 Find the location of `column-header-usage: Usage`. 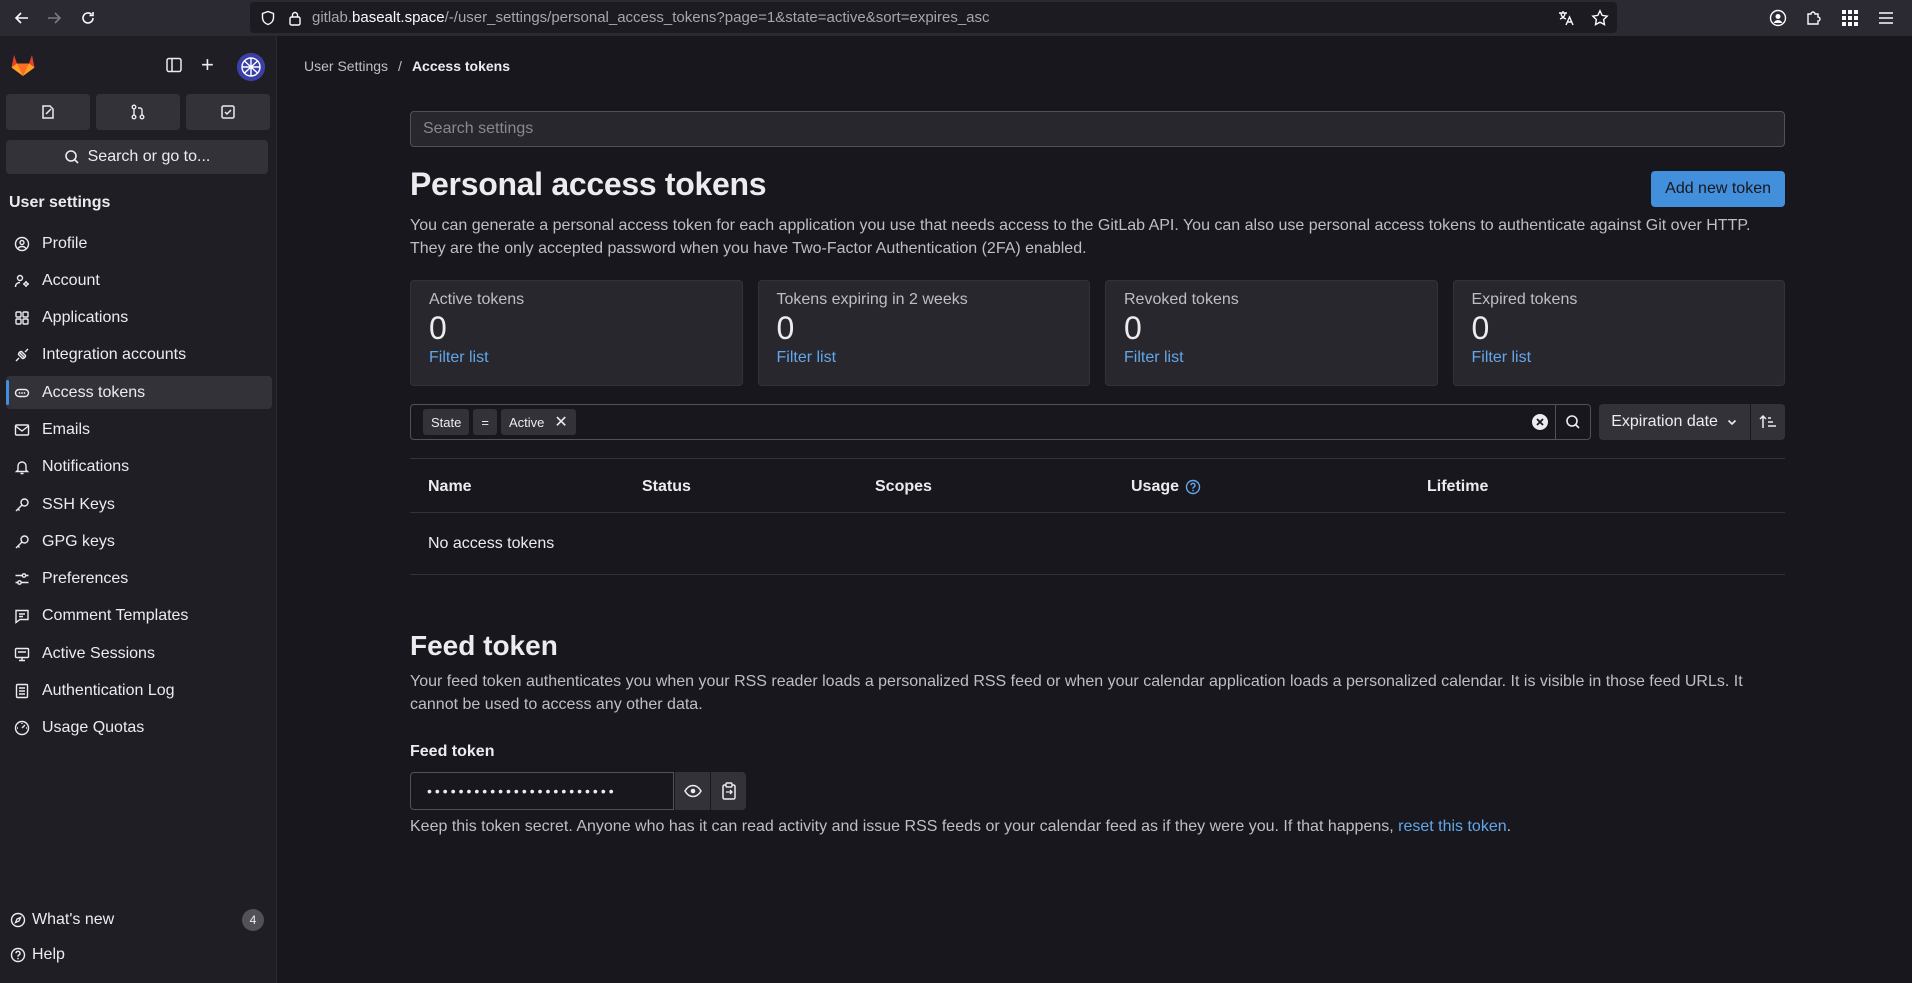

column-header-usage: Usage is located at coordinates (1155, 487).